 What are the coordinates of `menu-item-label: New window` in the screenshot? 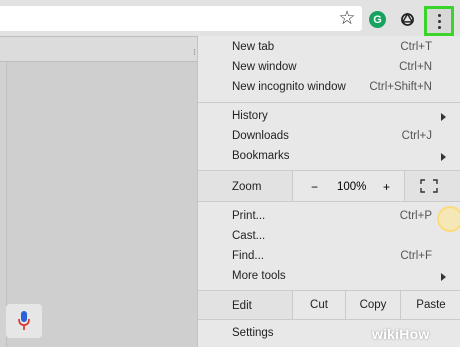 It's located at (264, 67).